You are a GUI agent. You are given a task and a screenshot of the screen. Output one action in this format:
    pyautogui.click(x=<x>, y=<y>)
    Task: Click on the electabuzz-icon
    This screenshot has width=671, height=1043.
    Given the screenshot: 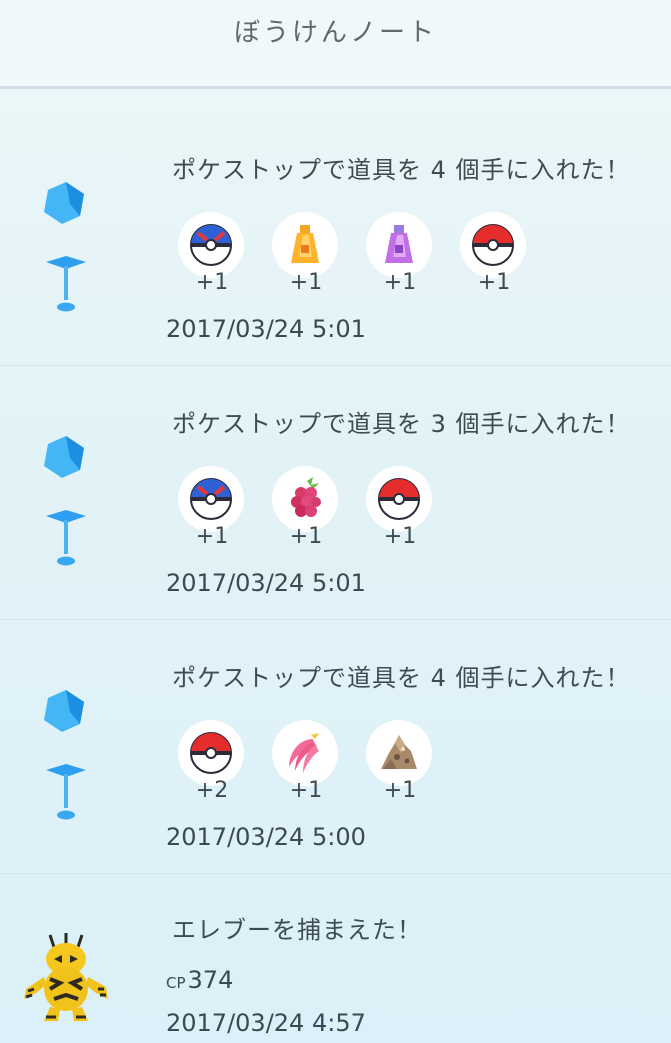 What is the action you would take?
    pyautogui.click(x=66, y=977)
    